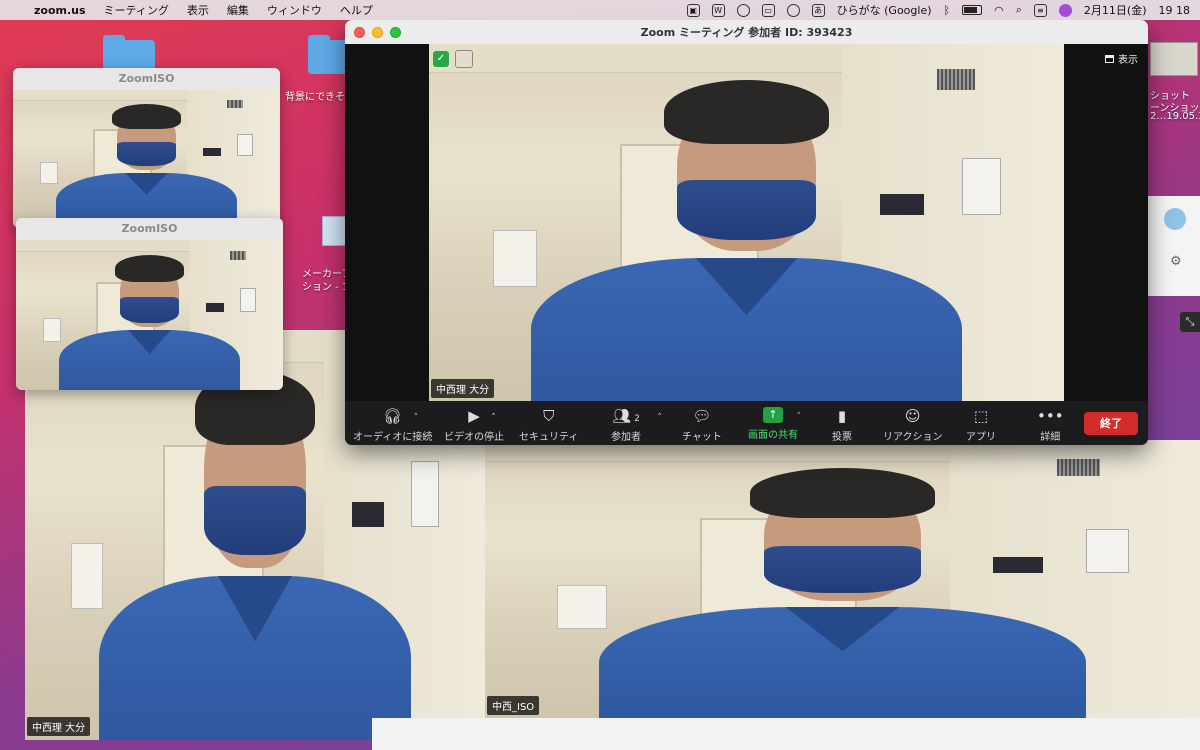  I want to click on avatar-icon, so click(1175, 219).